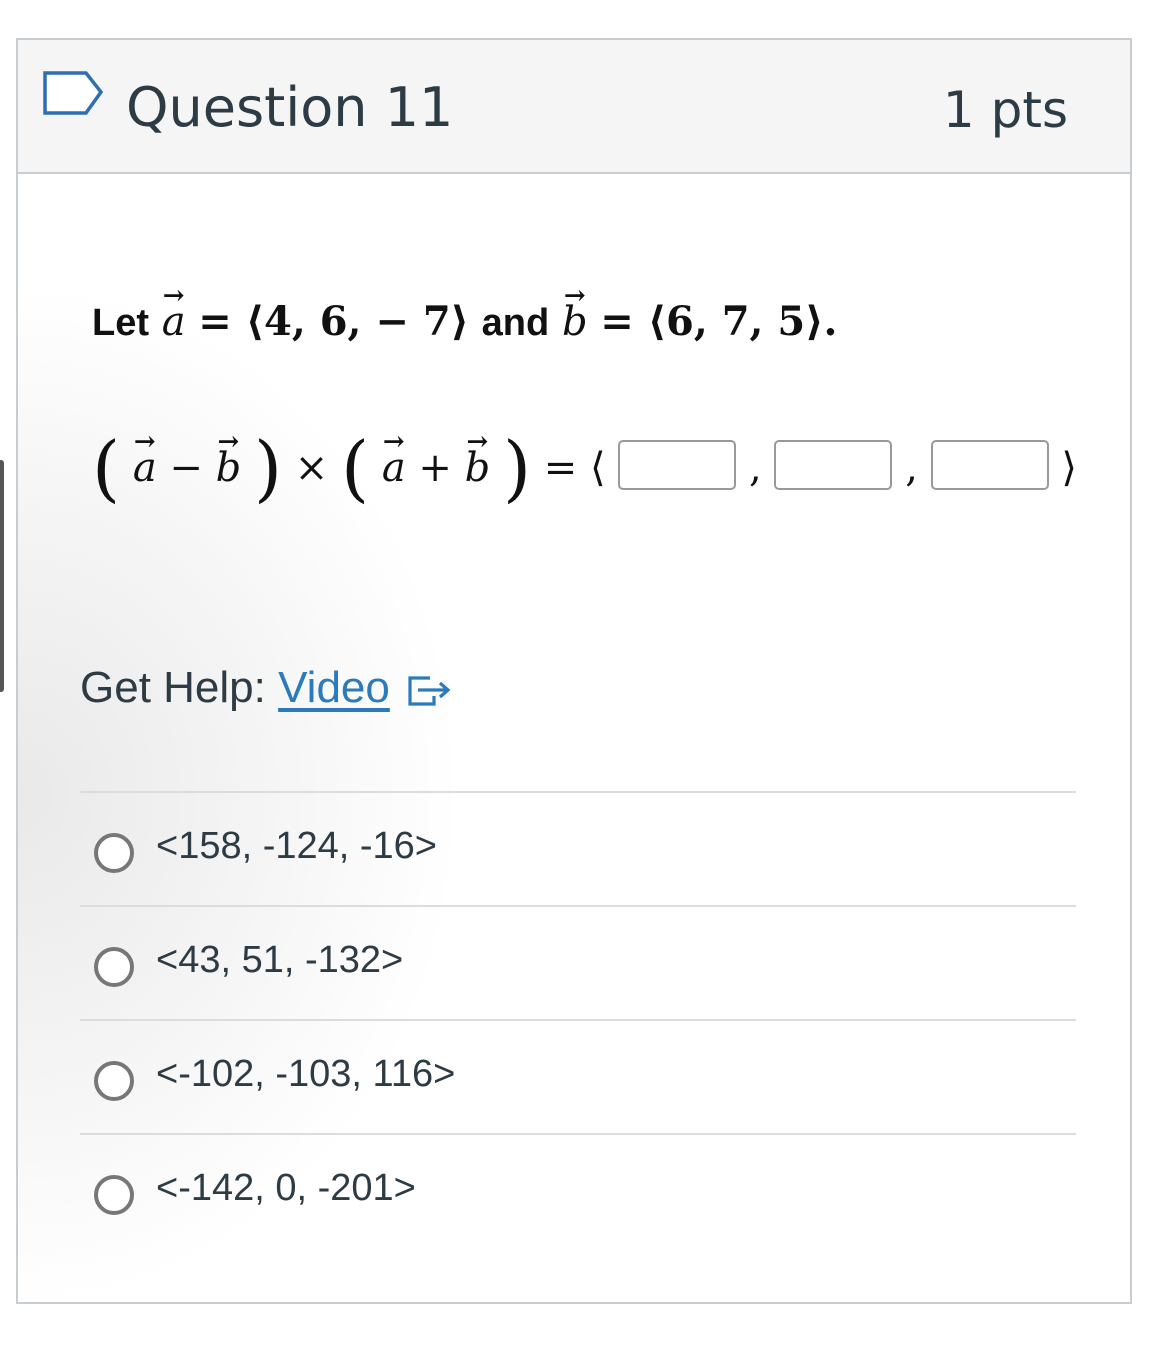  I want to click on answer-input-y, so click(833, 465).